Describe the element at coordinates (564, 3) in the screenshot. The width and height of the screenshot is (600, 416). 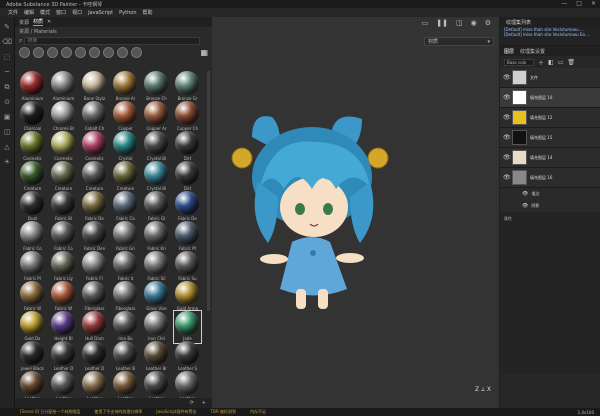
I see `minimize-button: —` at that location.